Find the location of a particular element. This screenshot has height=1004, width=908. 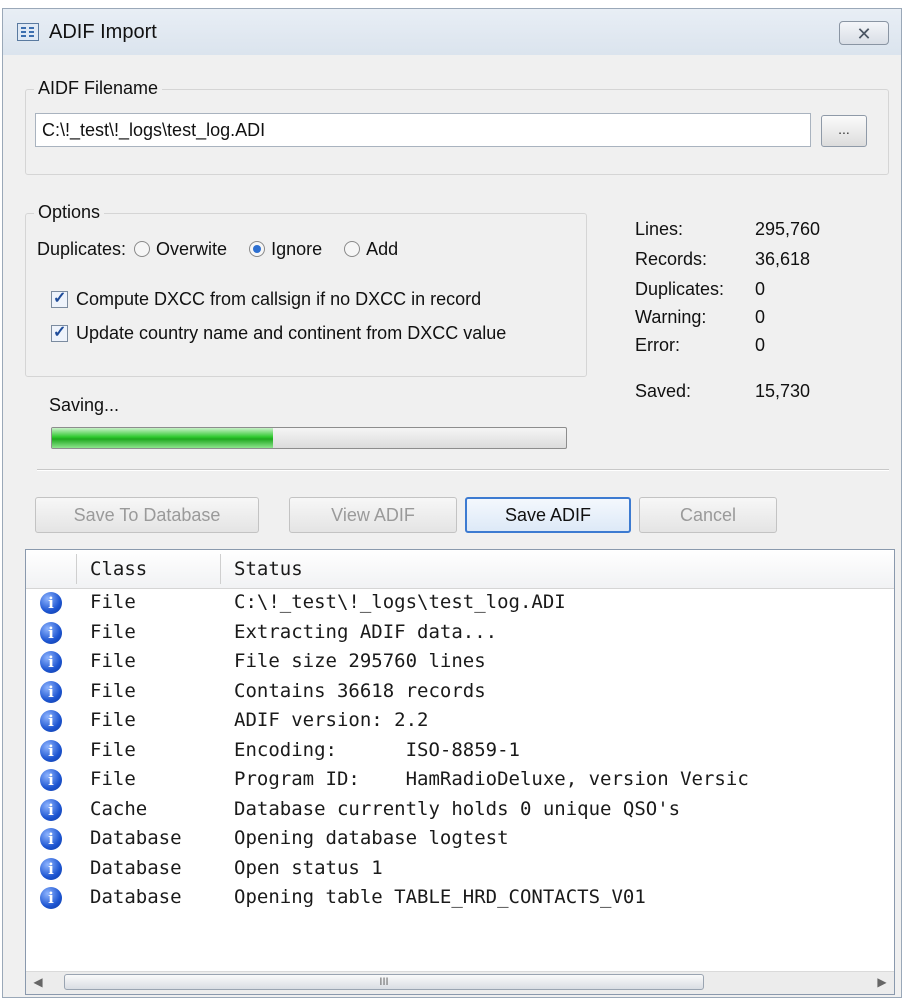

log-row-status: File size 295760 lines is located at coordinates (360, 661).